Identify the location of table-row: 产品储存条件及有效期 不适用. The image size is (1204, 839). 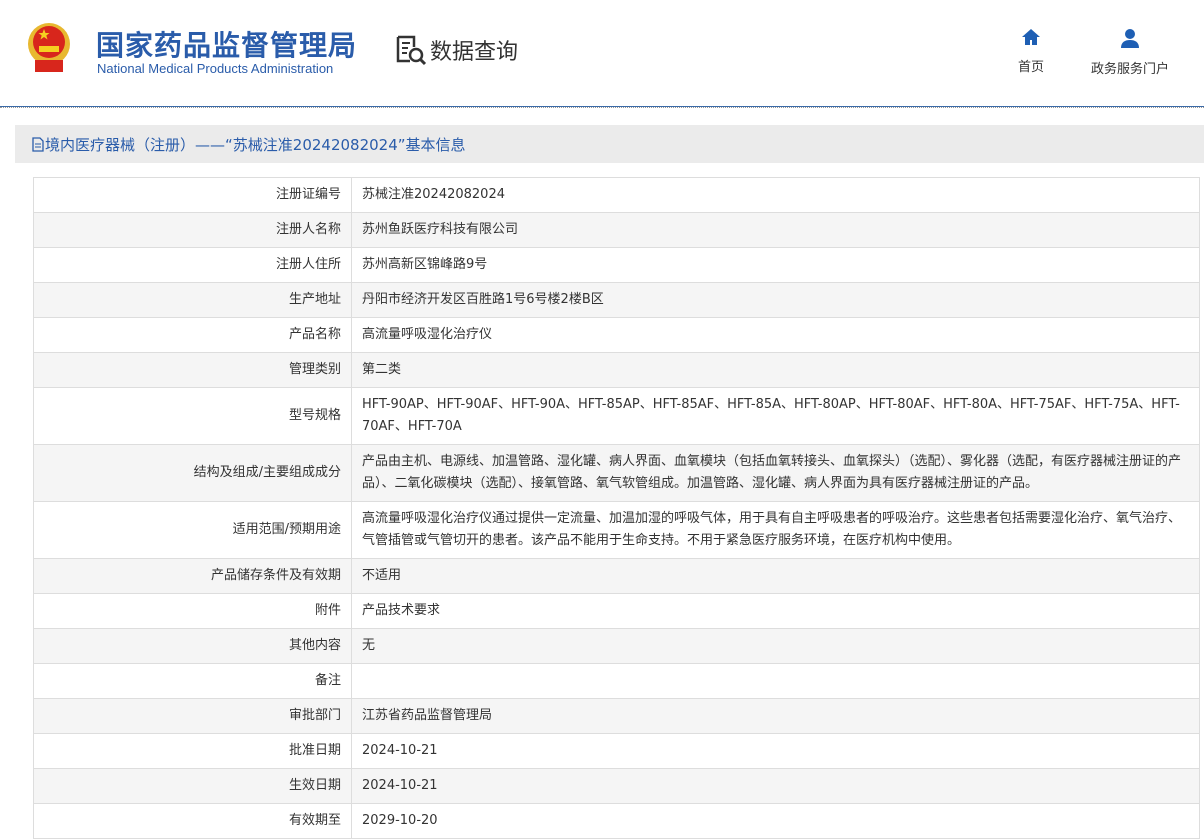
(616, 576).